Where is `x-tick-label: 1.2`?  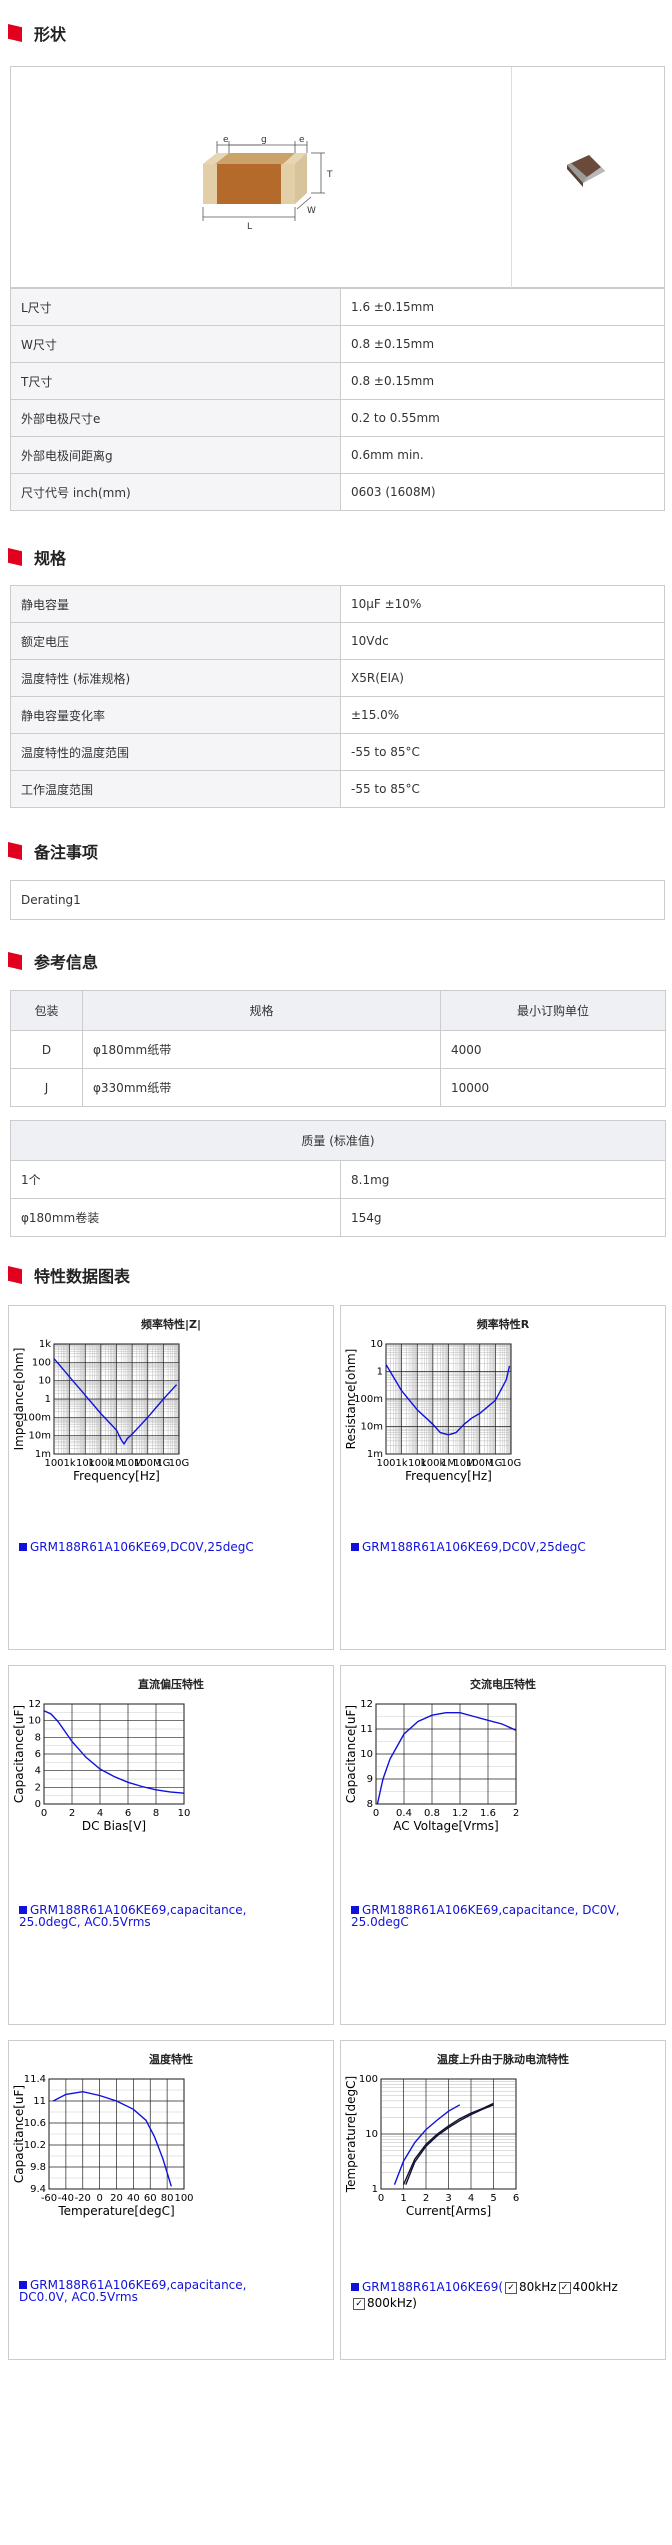
x-tick-label: 1.2 is located at coordinates (460, 1813).